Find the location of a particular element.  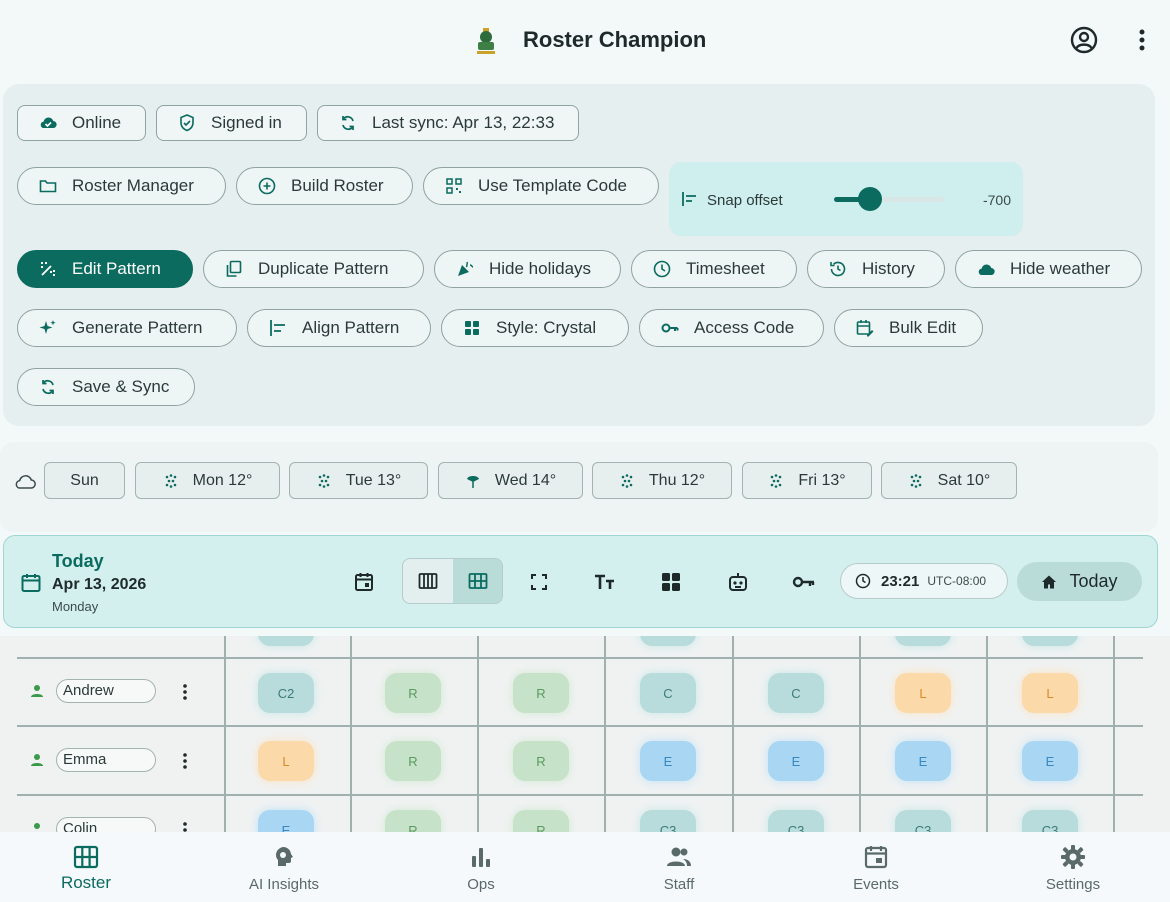

hide-holidays-button: Hide holidays is located at coordinates (527, 269).